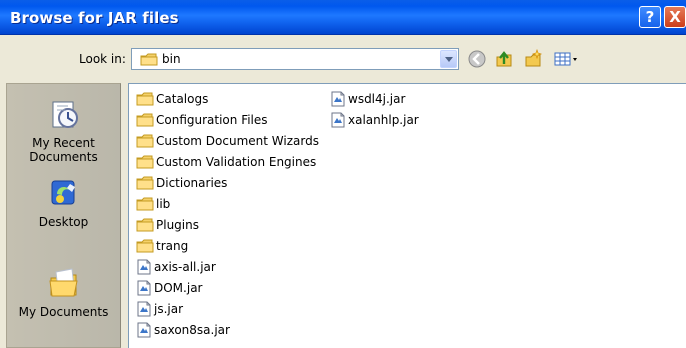 This screenshot has height=348, width=686. I want to click on list-item-catalogs: Catalogs, so click(231, 98).